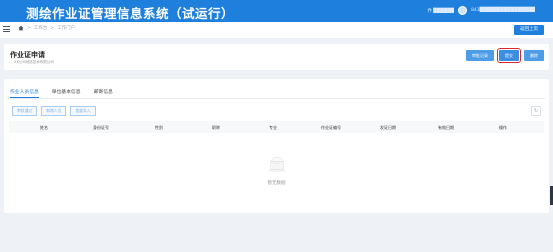 The width and height of the screenshot is (553, 252). Describe the element at coordinates (21, 28) in the screenshot. I see `home-icon` at that location.